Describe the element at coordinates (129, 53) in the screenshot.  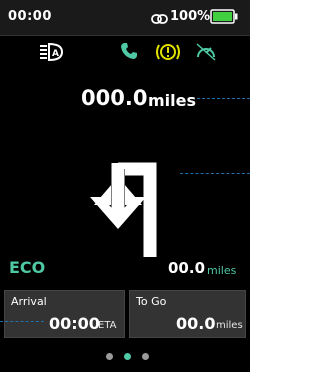
I see `phone-icon` at that location.